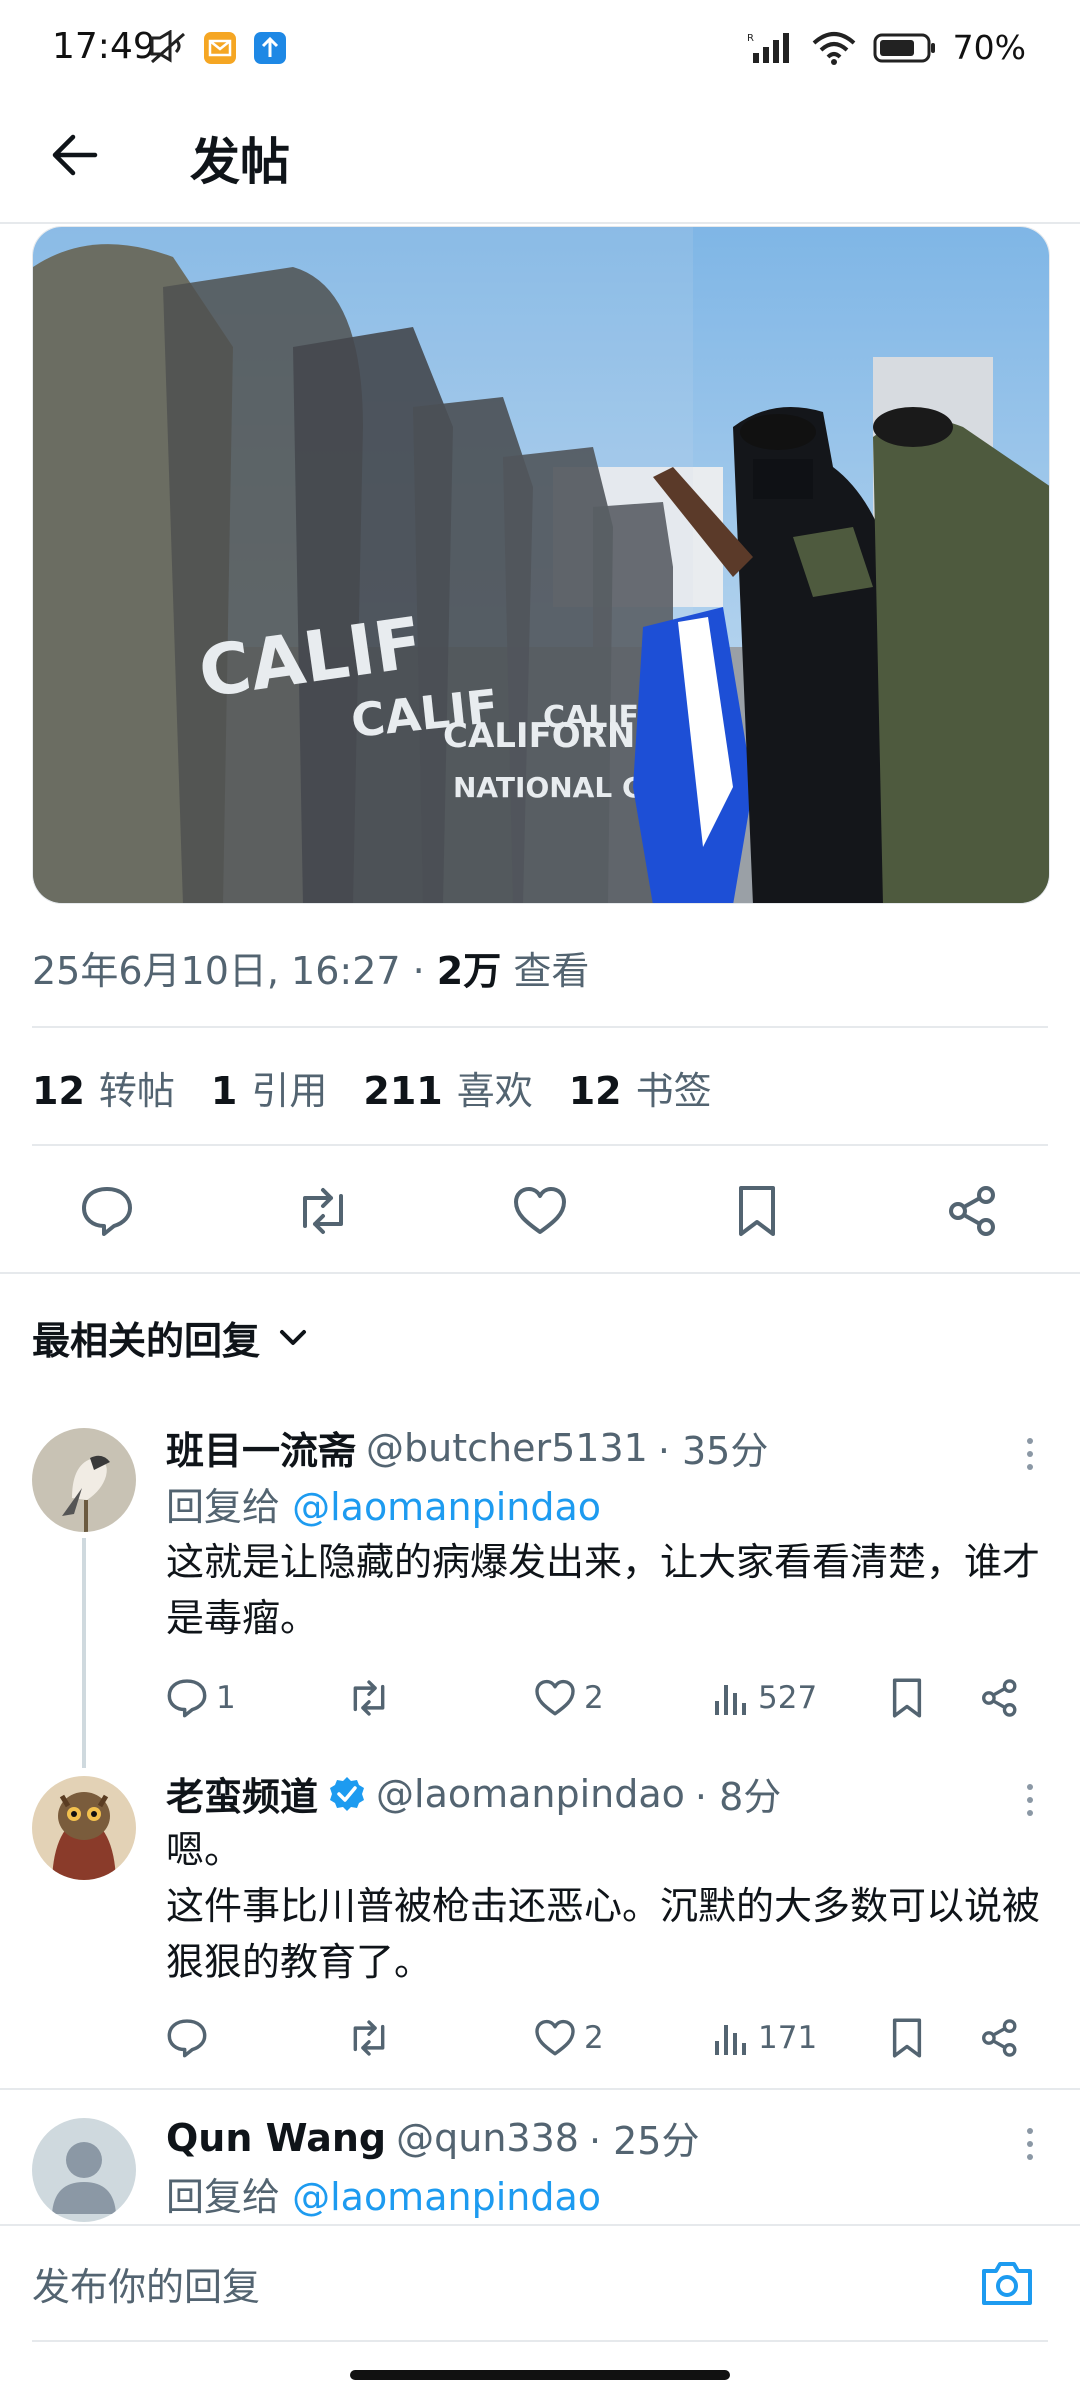 This screenshot has width=1080, height=2400. What do you see at coordinates (447, 1087) in the screenshot?
I see `stat-likes: 211 喜欢` at bounding box center [447, 1087].